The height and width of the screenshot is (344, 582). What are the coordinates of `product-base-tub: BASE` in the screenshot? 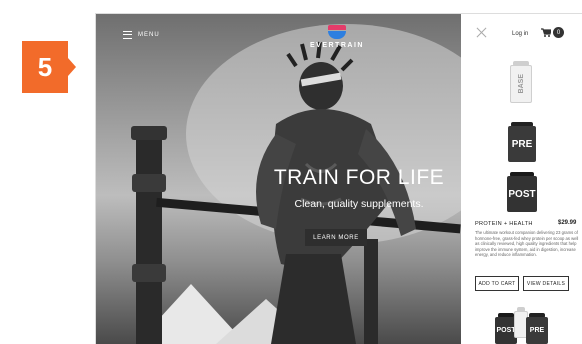 It's located at (521, 82).